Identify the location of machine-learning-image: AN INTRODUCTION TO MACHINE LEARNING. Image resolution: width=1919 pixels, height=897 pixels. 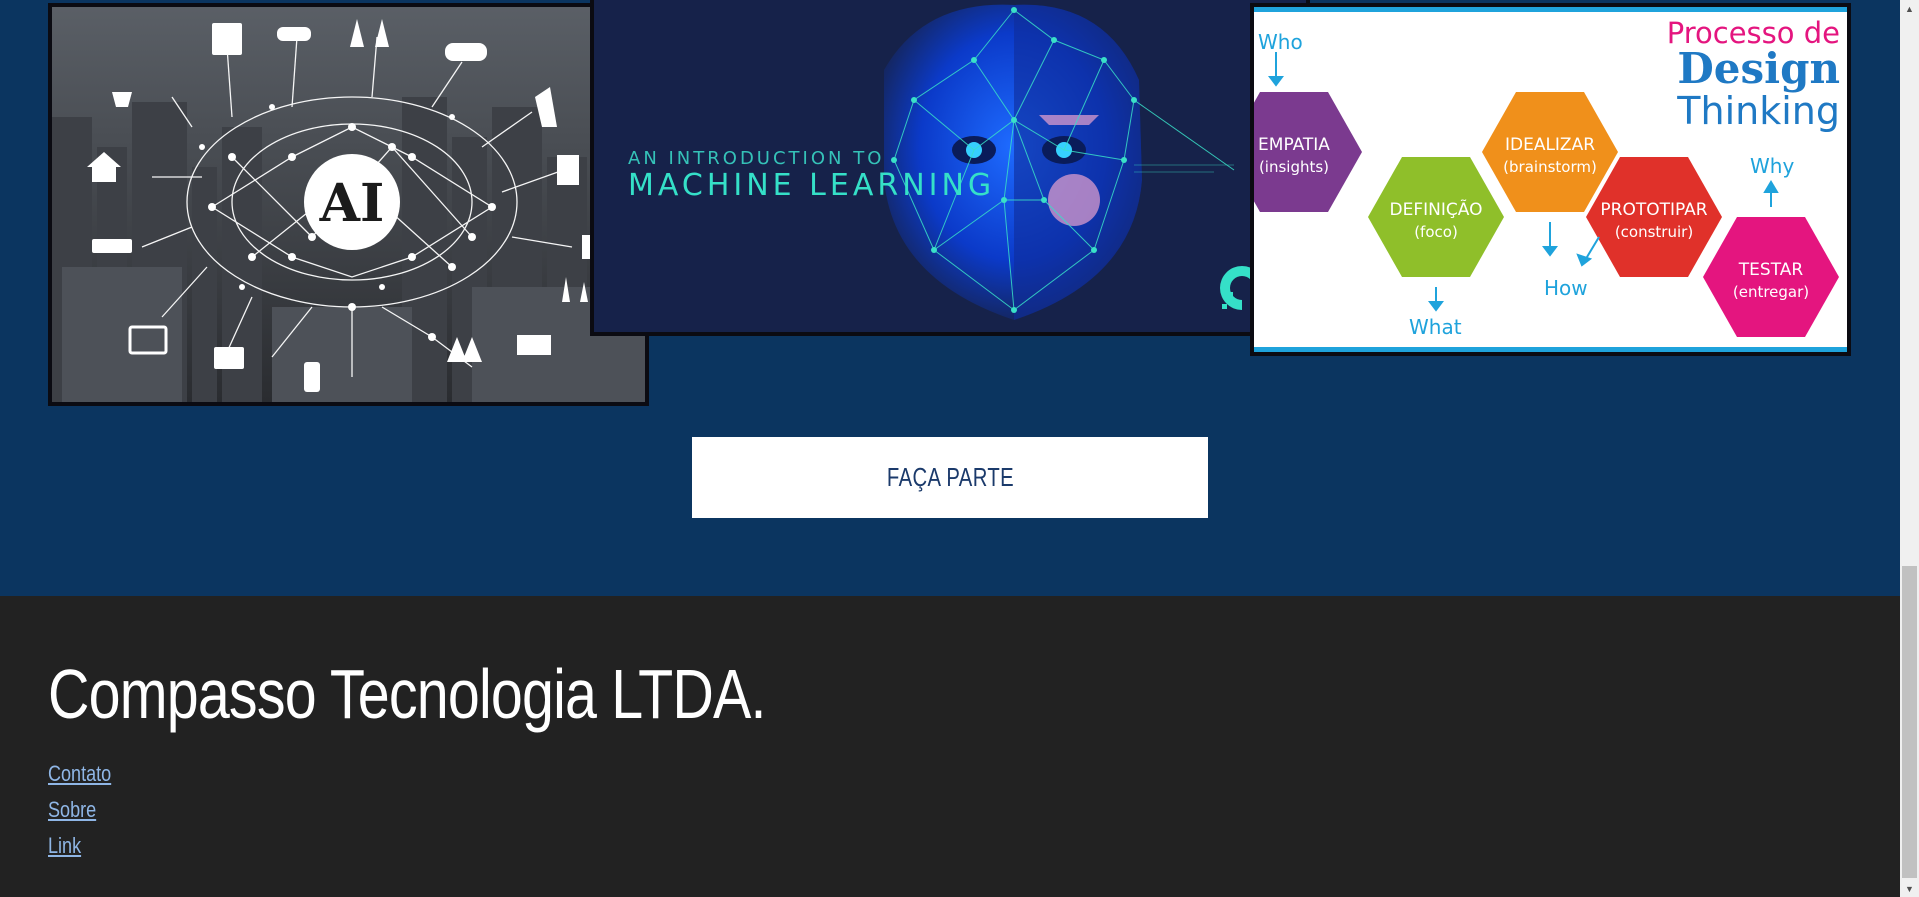
(950, 168).